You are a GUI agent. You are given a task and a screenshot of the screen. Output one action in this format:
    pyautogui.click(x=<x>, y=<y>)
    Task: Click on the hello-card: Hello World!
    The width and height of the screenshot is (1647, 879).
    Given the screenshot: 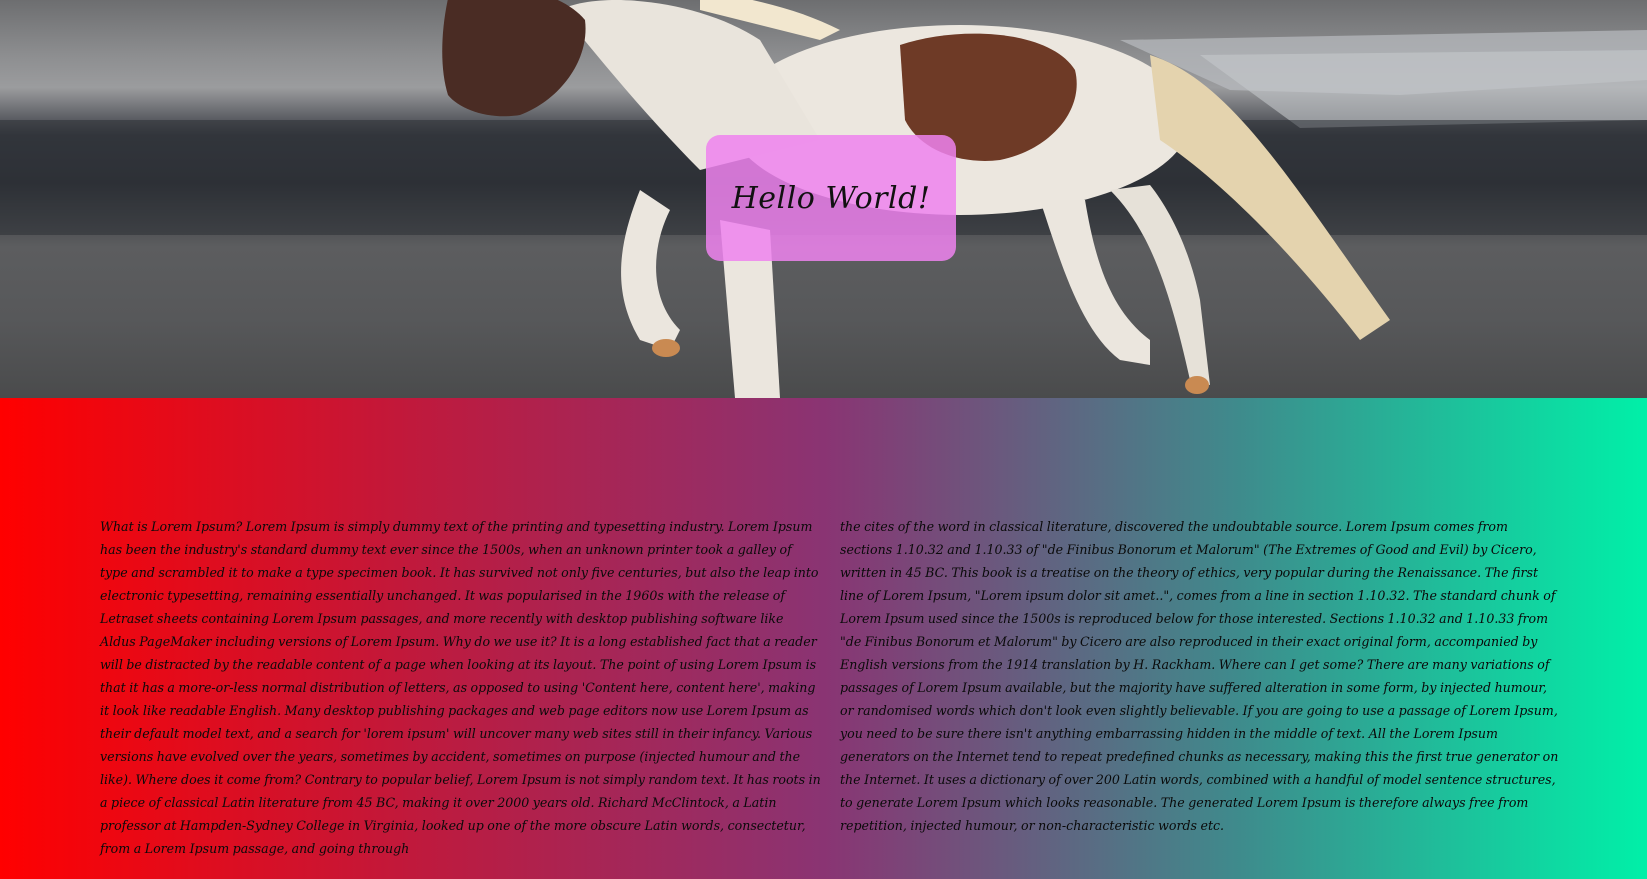 What is the action you would take?
    pyautogui.click(x=831, y=198)
    